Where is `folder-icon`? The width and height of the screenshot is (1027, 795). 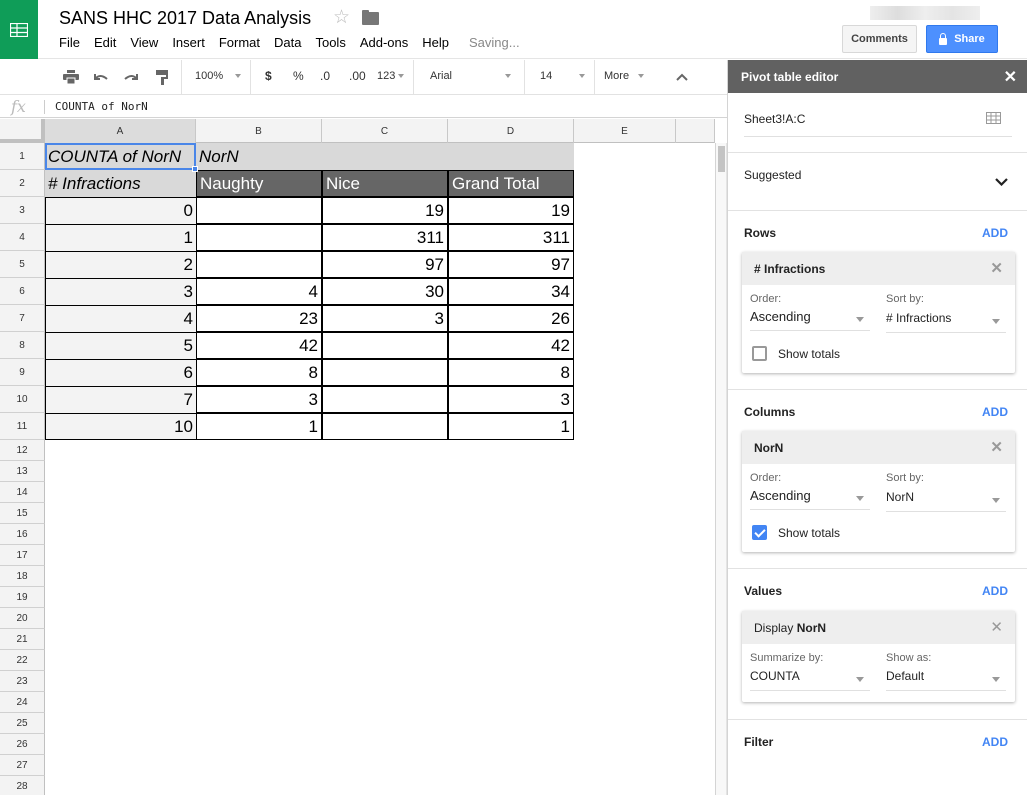 folder-icon is located at coordinates (370, 17).